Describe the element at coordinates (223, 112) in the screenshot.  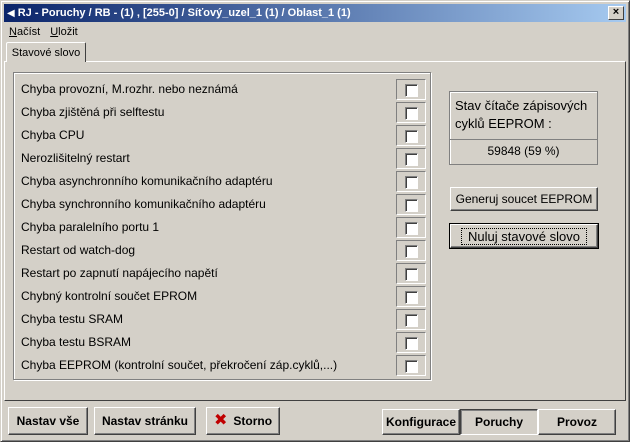
I see `error-row: Chyba zjištěná při selftestu` at that location.